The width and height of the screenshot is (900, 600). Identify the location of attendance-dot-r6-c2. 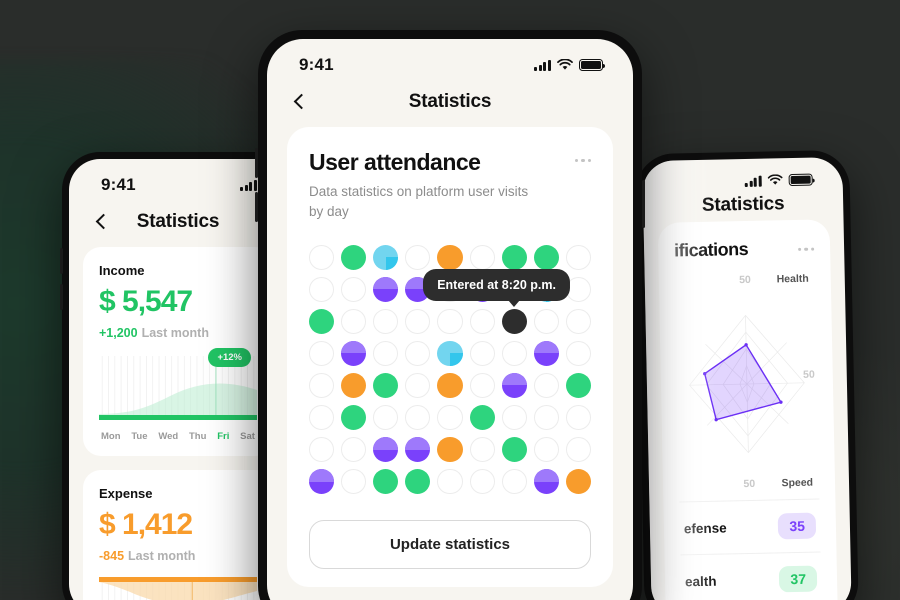
(354, 418).